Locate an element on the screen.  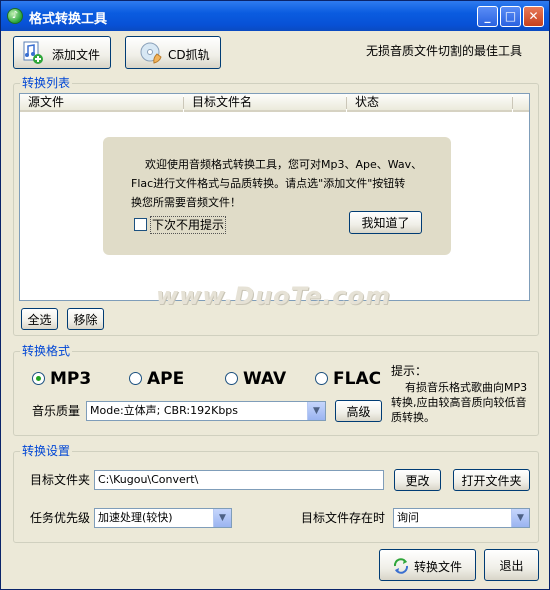
cd-rip-button: CD抓轨 is located at coordinates (173, 52).